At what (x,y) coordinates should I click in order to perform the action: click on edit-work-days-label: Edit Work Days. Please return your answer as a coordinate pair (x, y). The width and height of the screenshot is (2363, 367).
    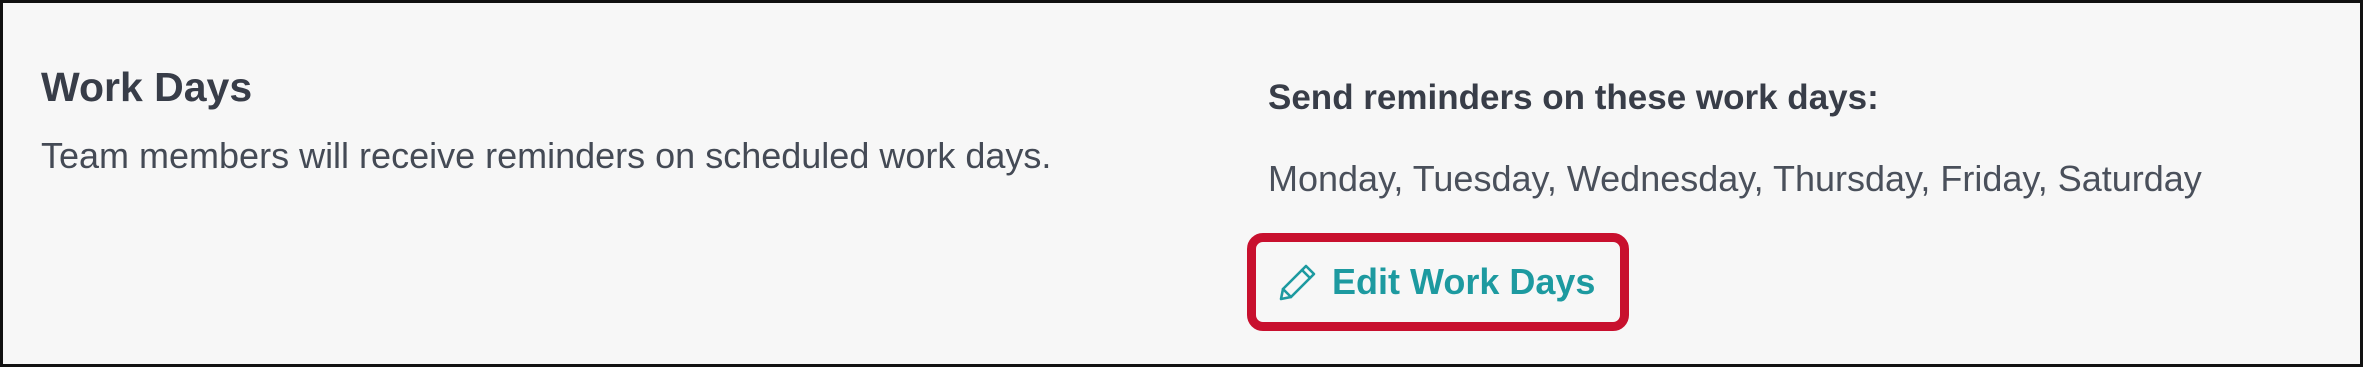
    Looking at the image, I should click on (1464, 281).